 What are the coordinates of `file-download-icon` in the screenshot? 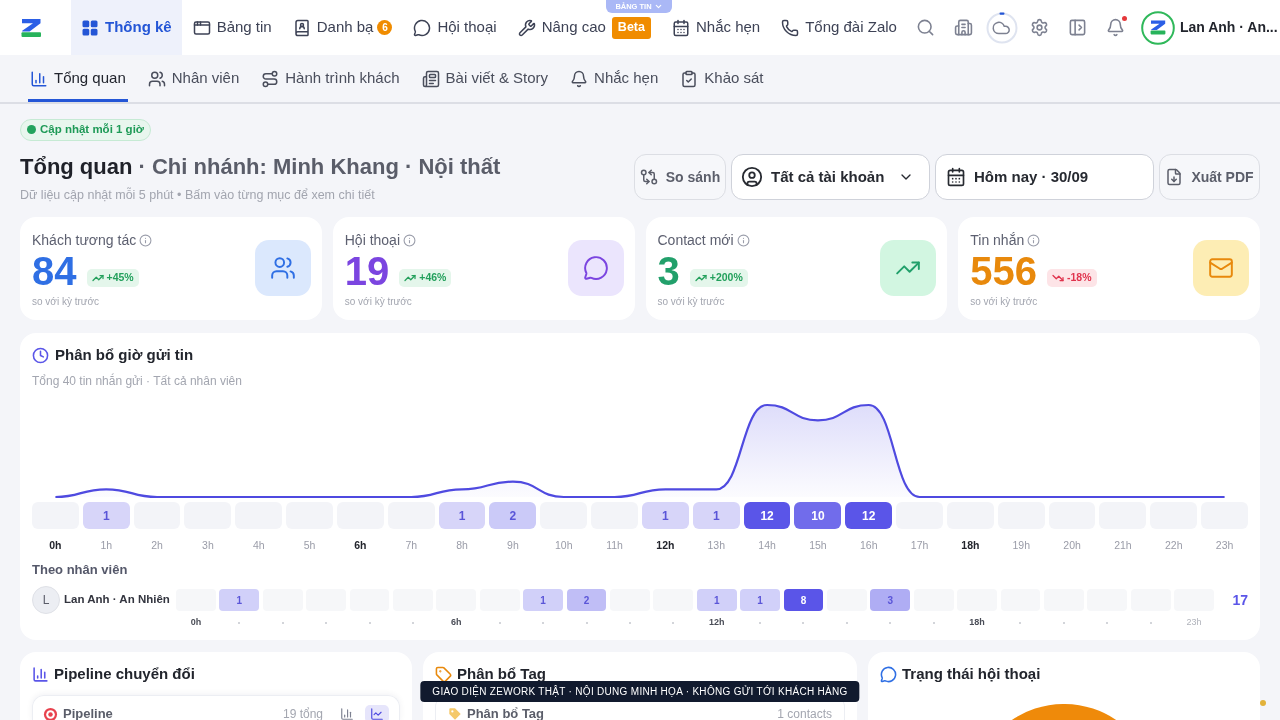 It's located at (1174, 177).